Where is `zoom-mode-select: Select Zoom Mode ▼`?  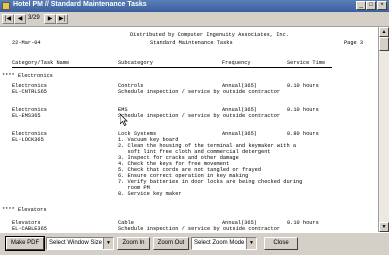
zoom-mode-select: Select Zoom Mode ▼ is located at coordinates (224, 243).